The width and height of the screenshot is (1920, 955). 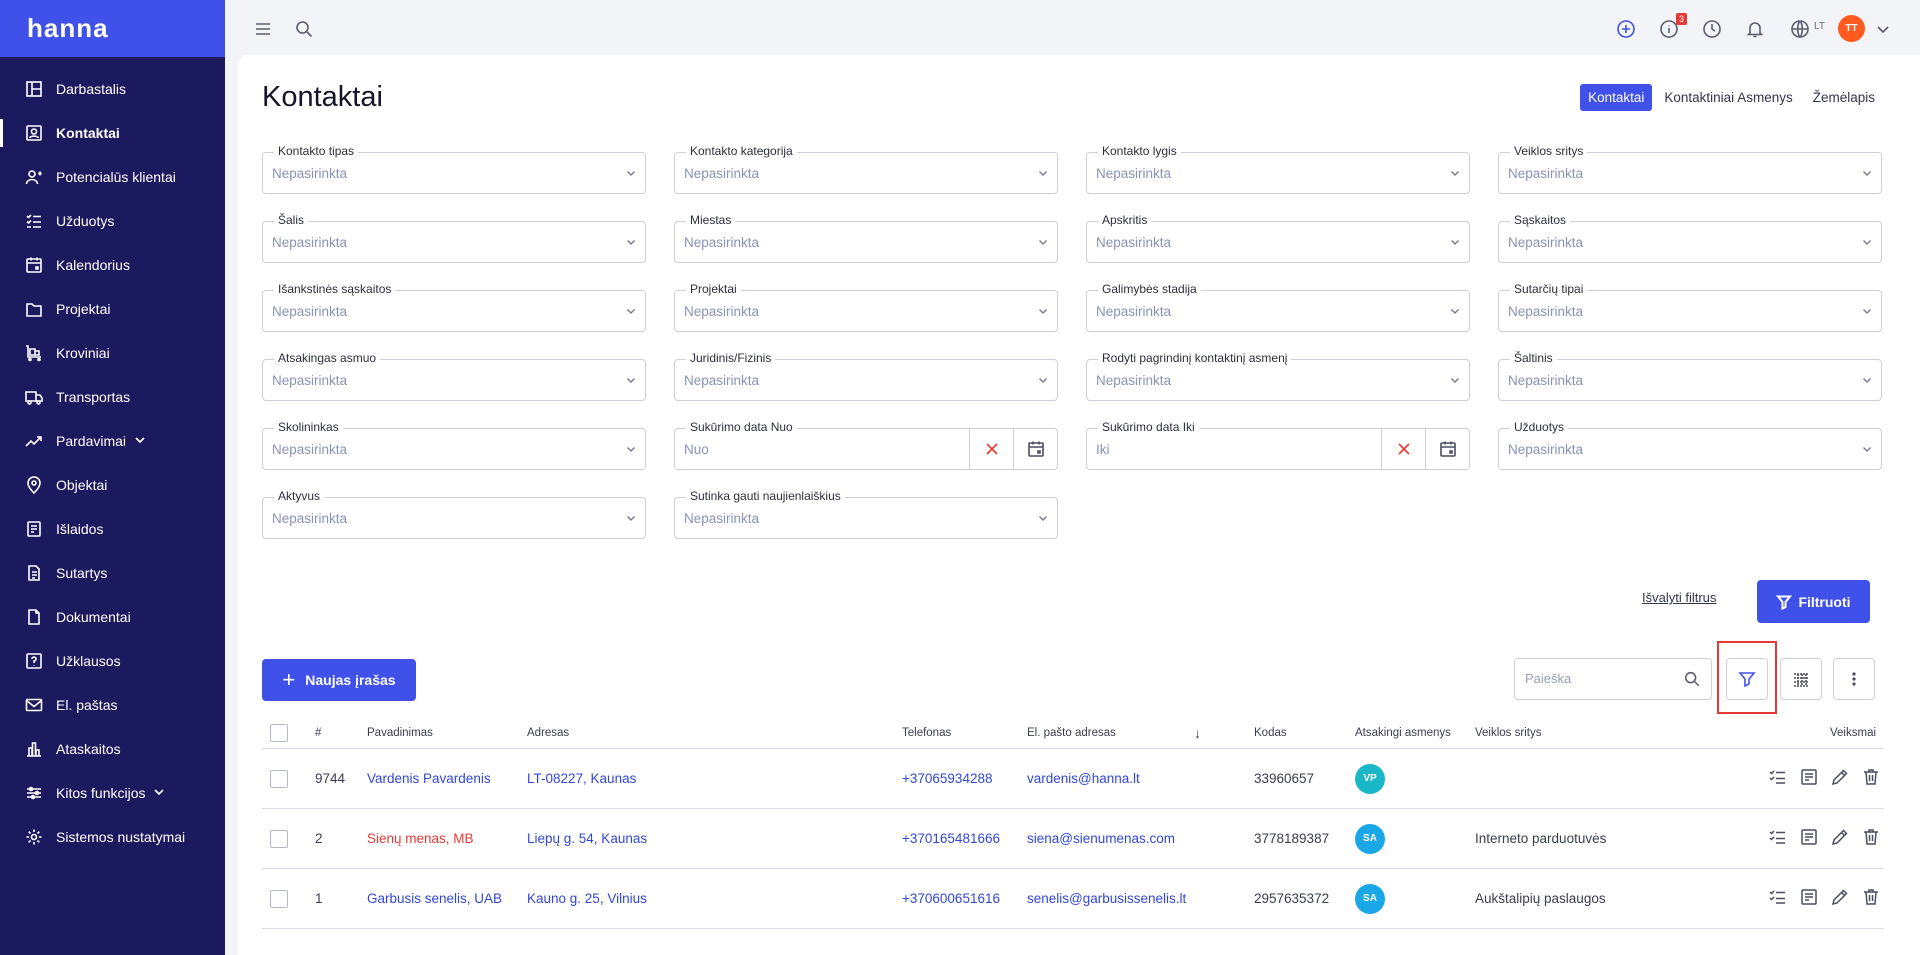 I want to click on select-filter-field: Kontakto kategorija Nepasirinkta, so click(x=866, y=169).